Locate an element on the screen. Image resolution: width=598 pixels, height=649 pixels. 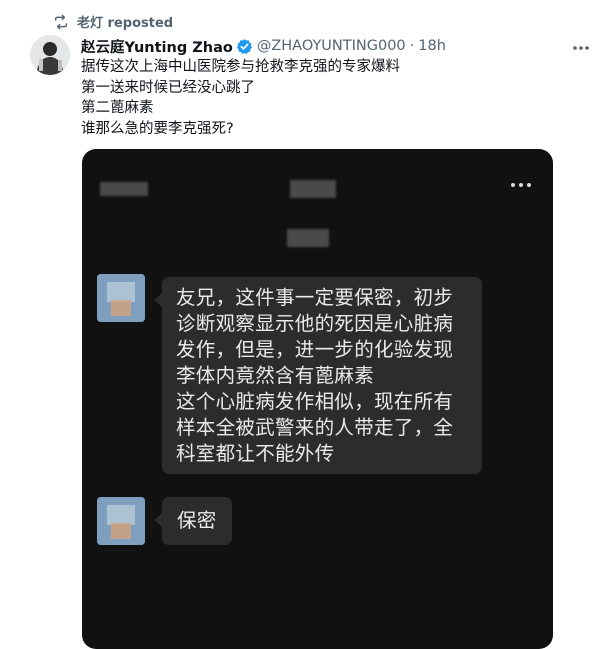
blurred-back-region is located at coordinates (124, 189).